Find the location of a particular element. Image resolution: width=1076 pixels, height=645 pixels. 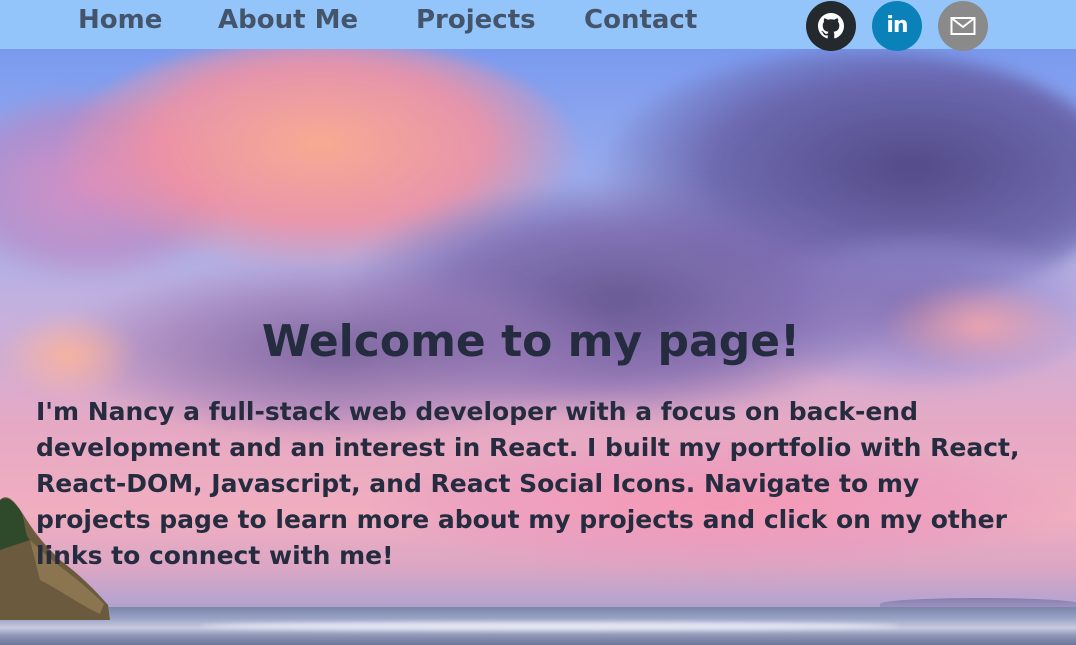

nav-link-contact: Contact is located at coordinates (640, 20).